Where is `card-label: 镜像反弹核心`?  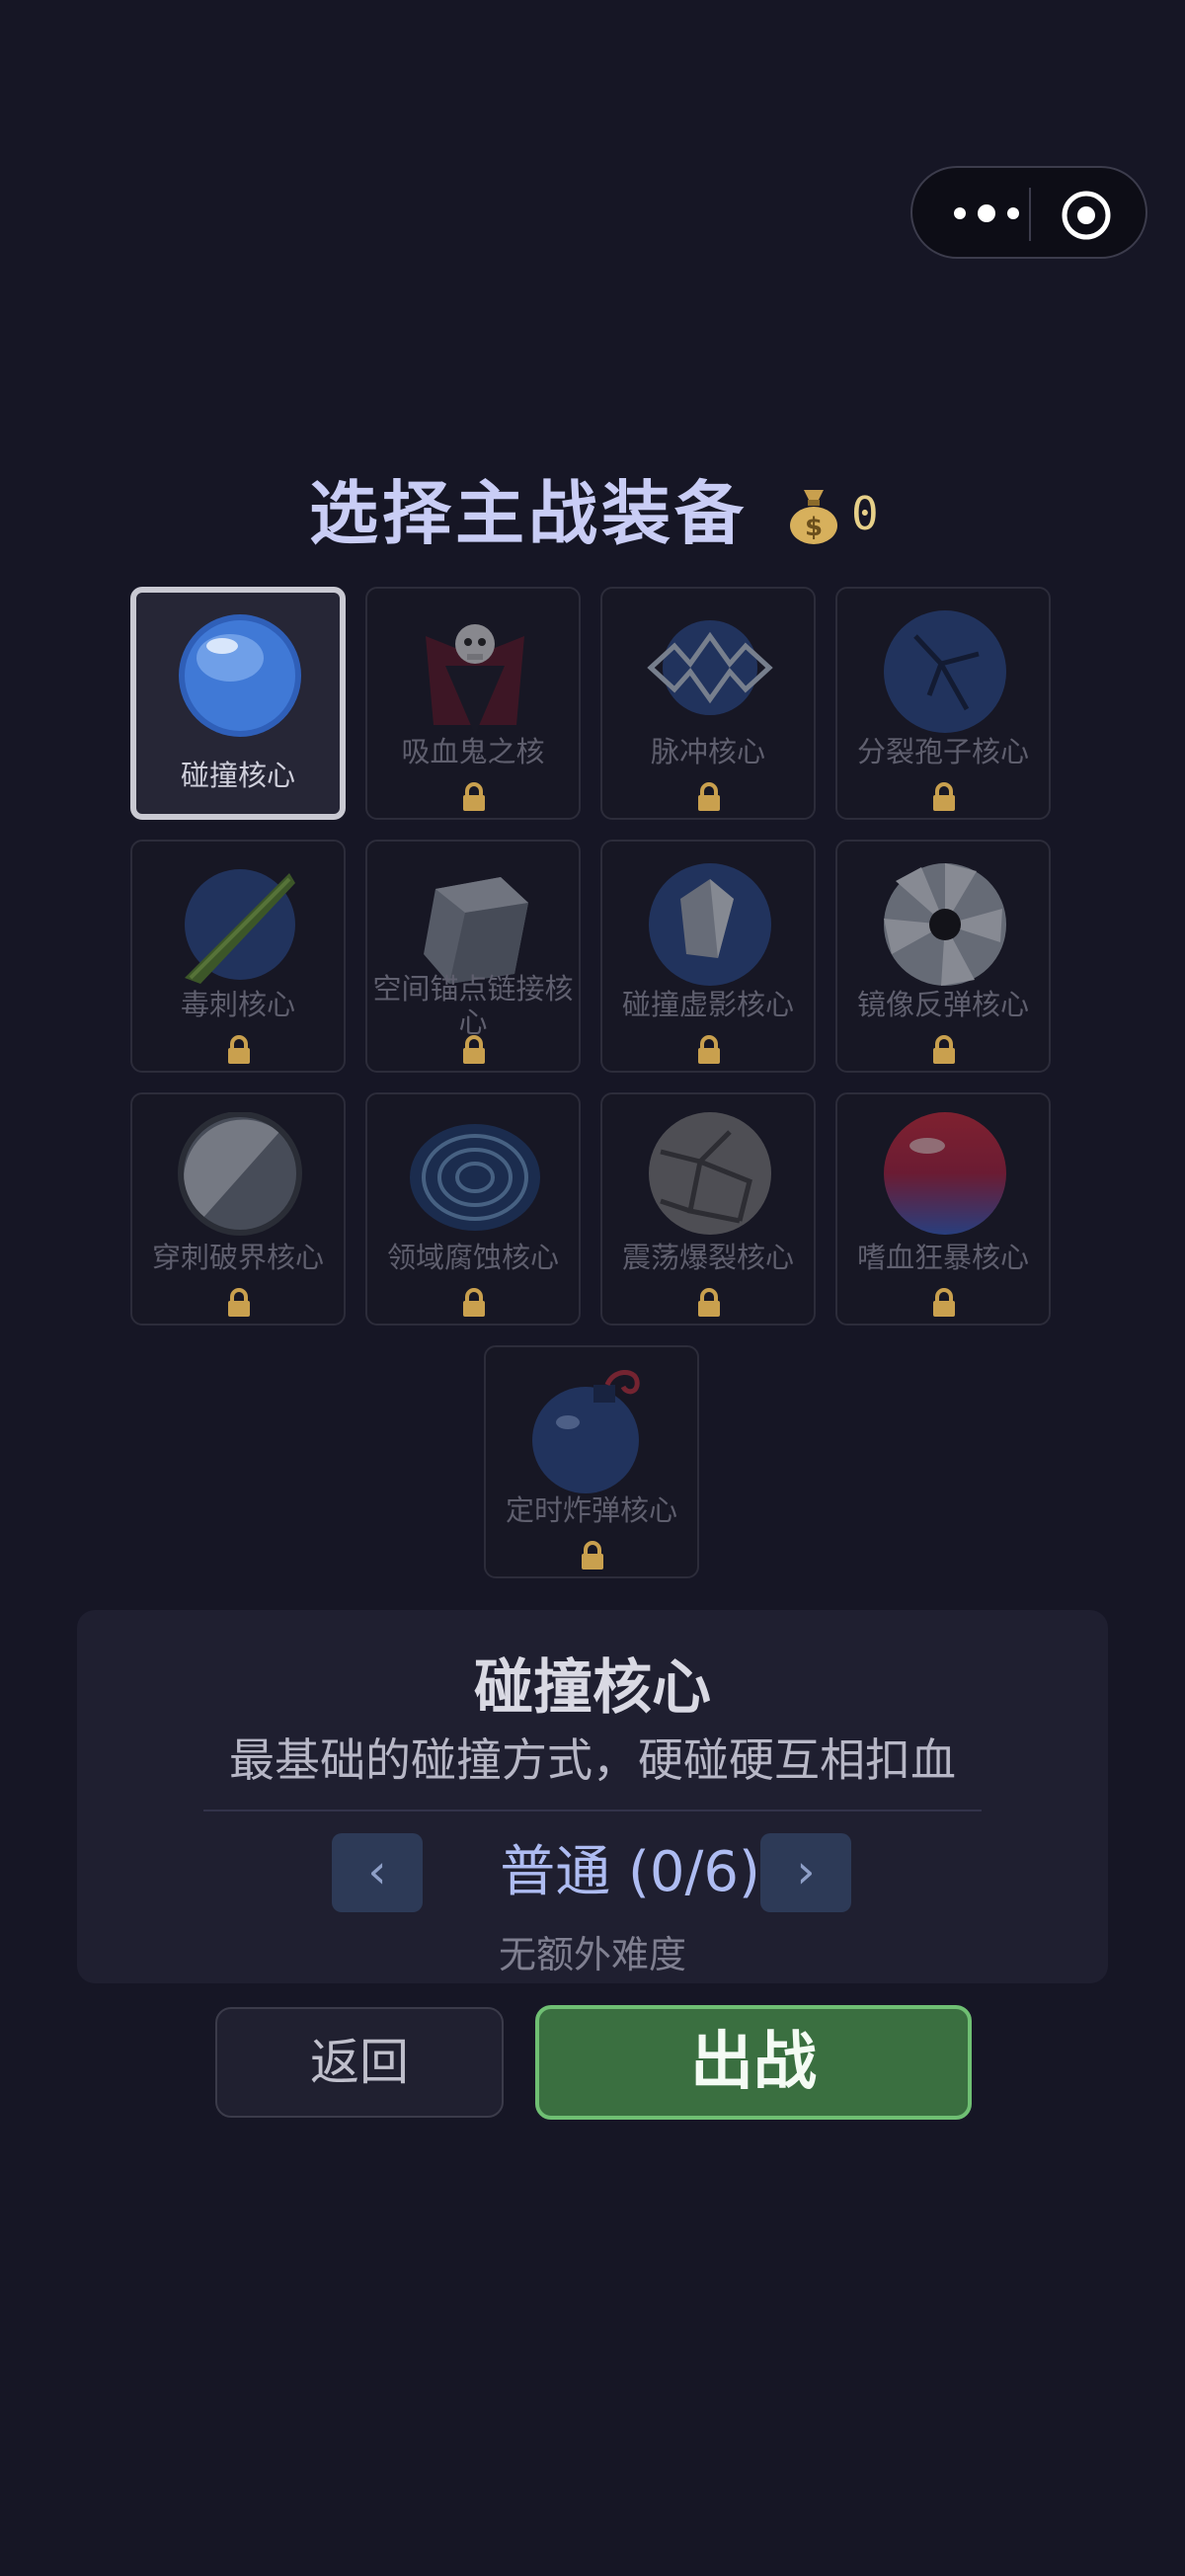
card-label: 镜像反弹核心 is located at coordinates (942, 1004).